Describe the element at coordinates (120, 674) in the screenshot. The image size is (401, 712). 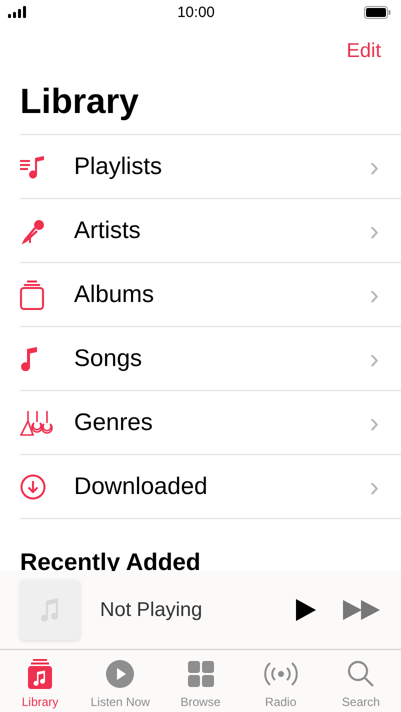
I see `play-circle-icon` at that location.